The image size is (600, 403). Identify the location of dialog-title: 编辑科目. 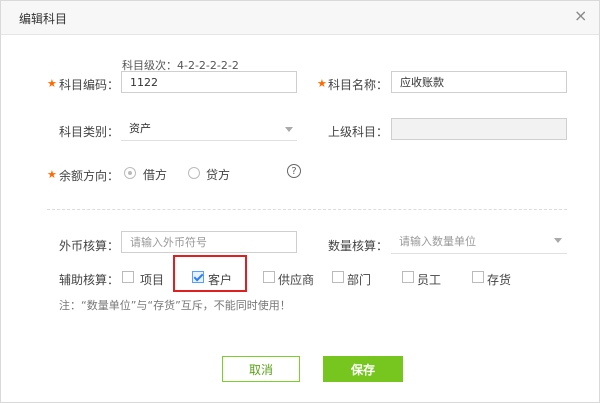
(43, 19).